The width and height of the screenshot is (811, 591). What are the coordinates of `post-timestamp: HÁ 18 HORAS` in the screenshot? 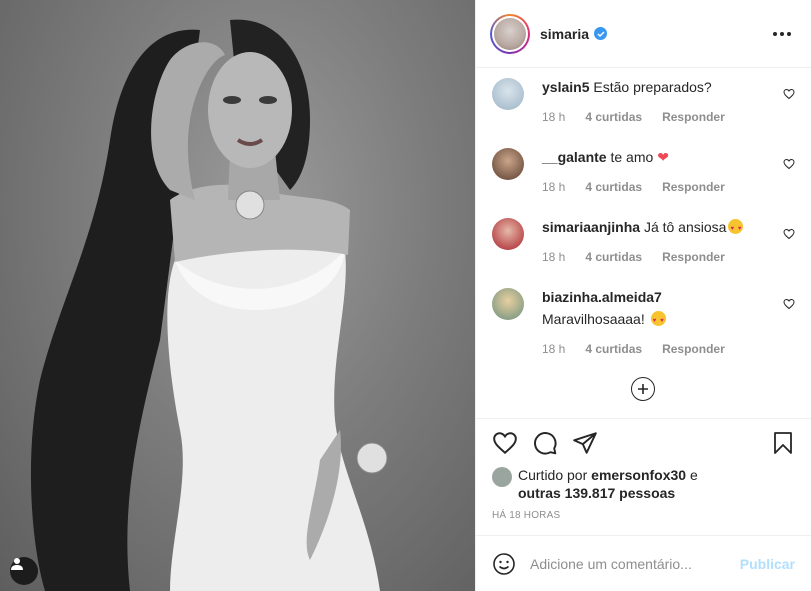 It's located at (643, 515).